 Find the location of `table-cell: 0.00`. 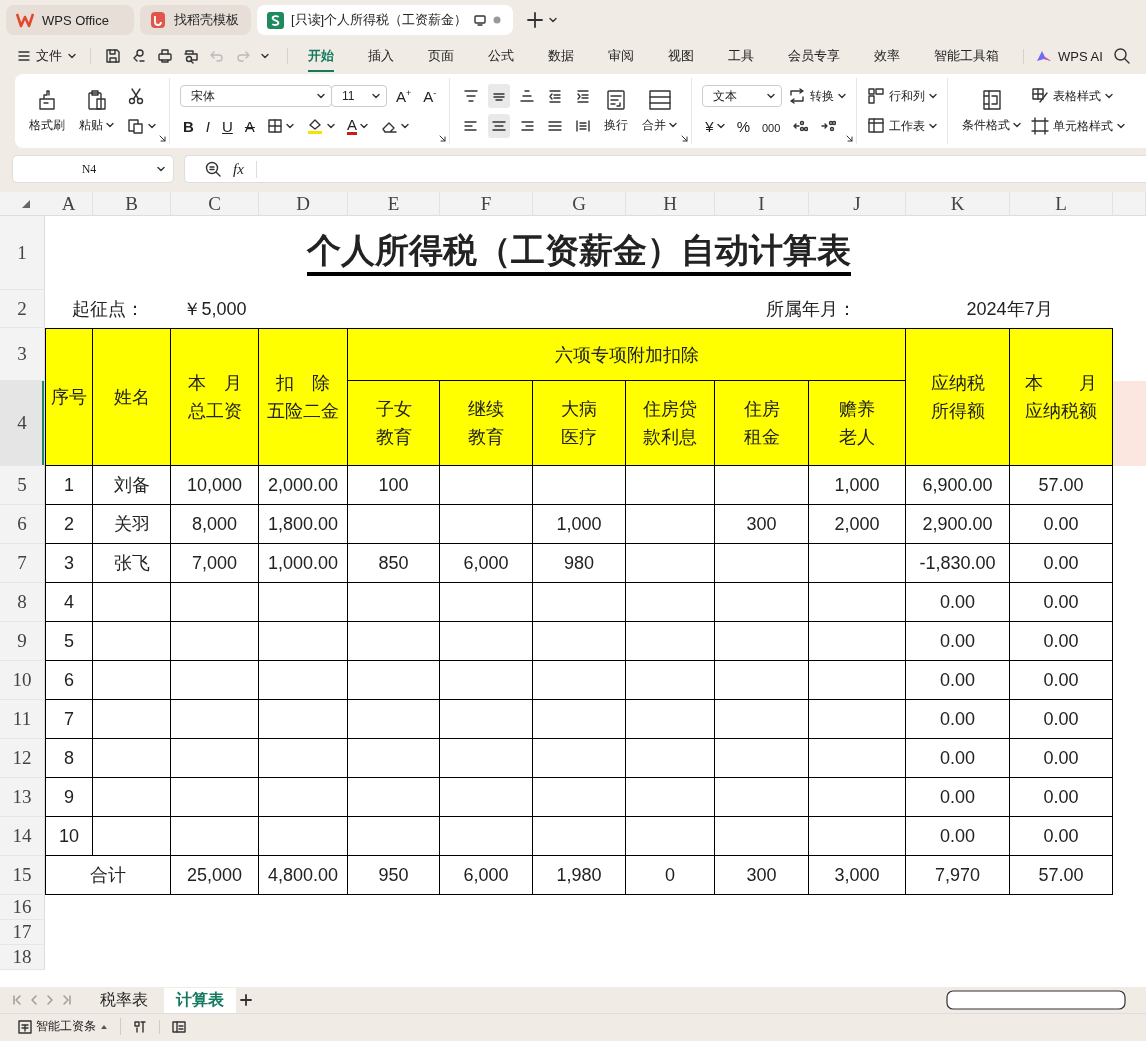

table-cell: 0.00 is located at coordinates (1061, 641).